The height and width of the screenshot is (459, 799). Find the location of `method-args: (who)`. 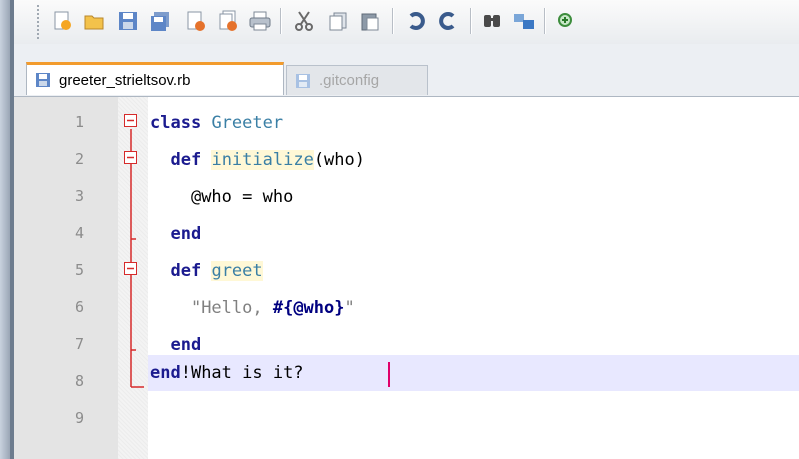

method-args: (who) is located at coordinates (339, 160).